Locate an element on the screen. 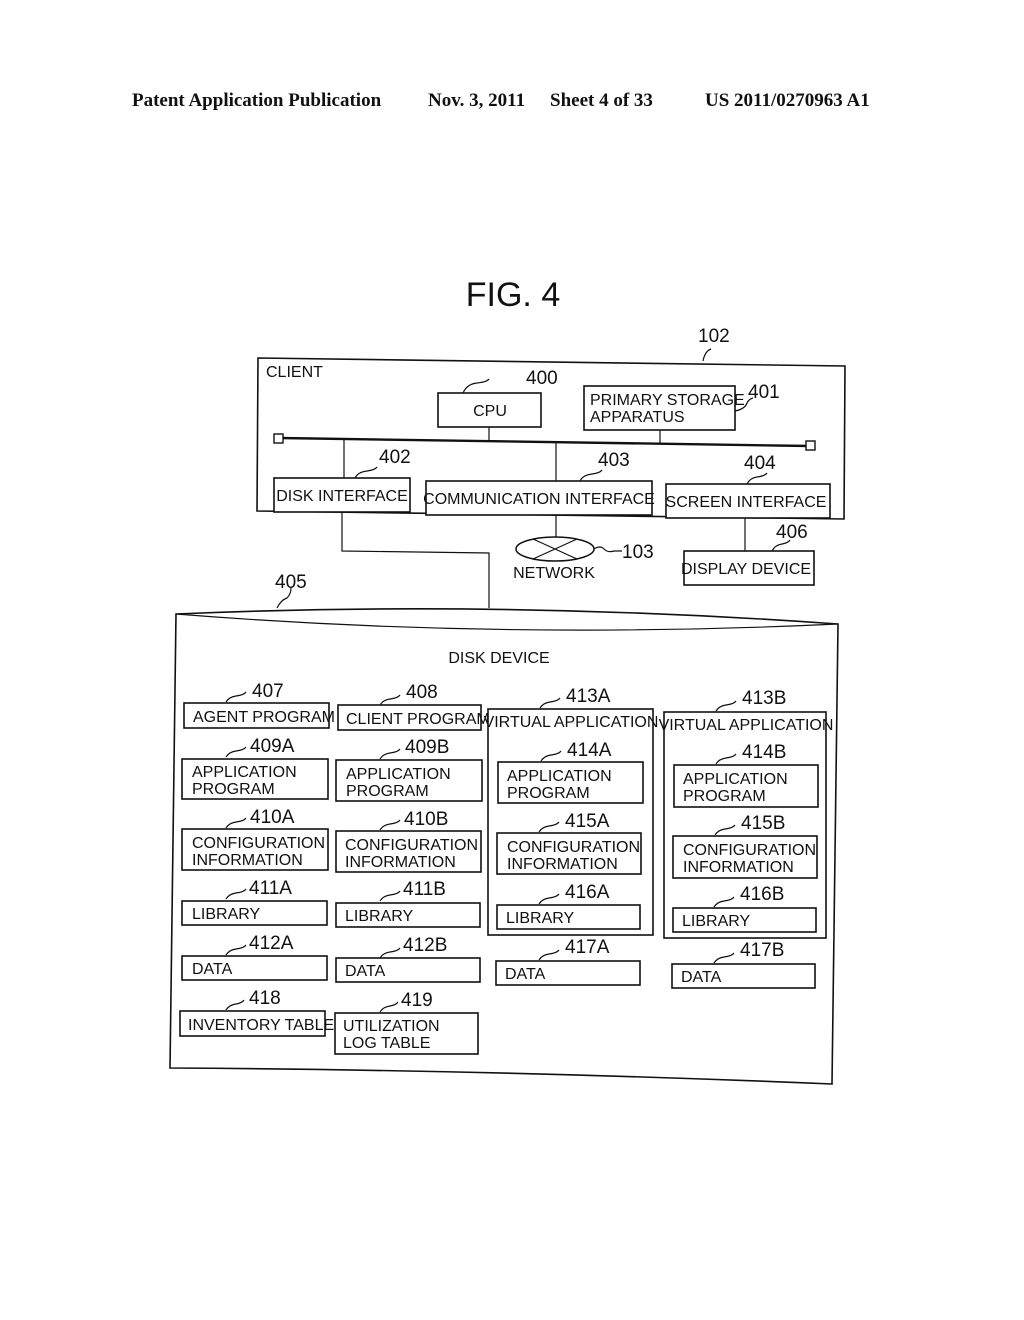 This screenshot has width=1024, height=1320. network-label: NETWORK is located at coordinates (554, 573).